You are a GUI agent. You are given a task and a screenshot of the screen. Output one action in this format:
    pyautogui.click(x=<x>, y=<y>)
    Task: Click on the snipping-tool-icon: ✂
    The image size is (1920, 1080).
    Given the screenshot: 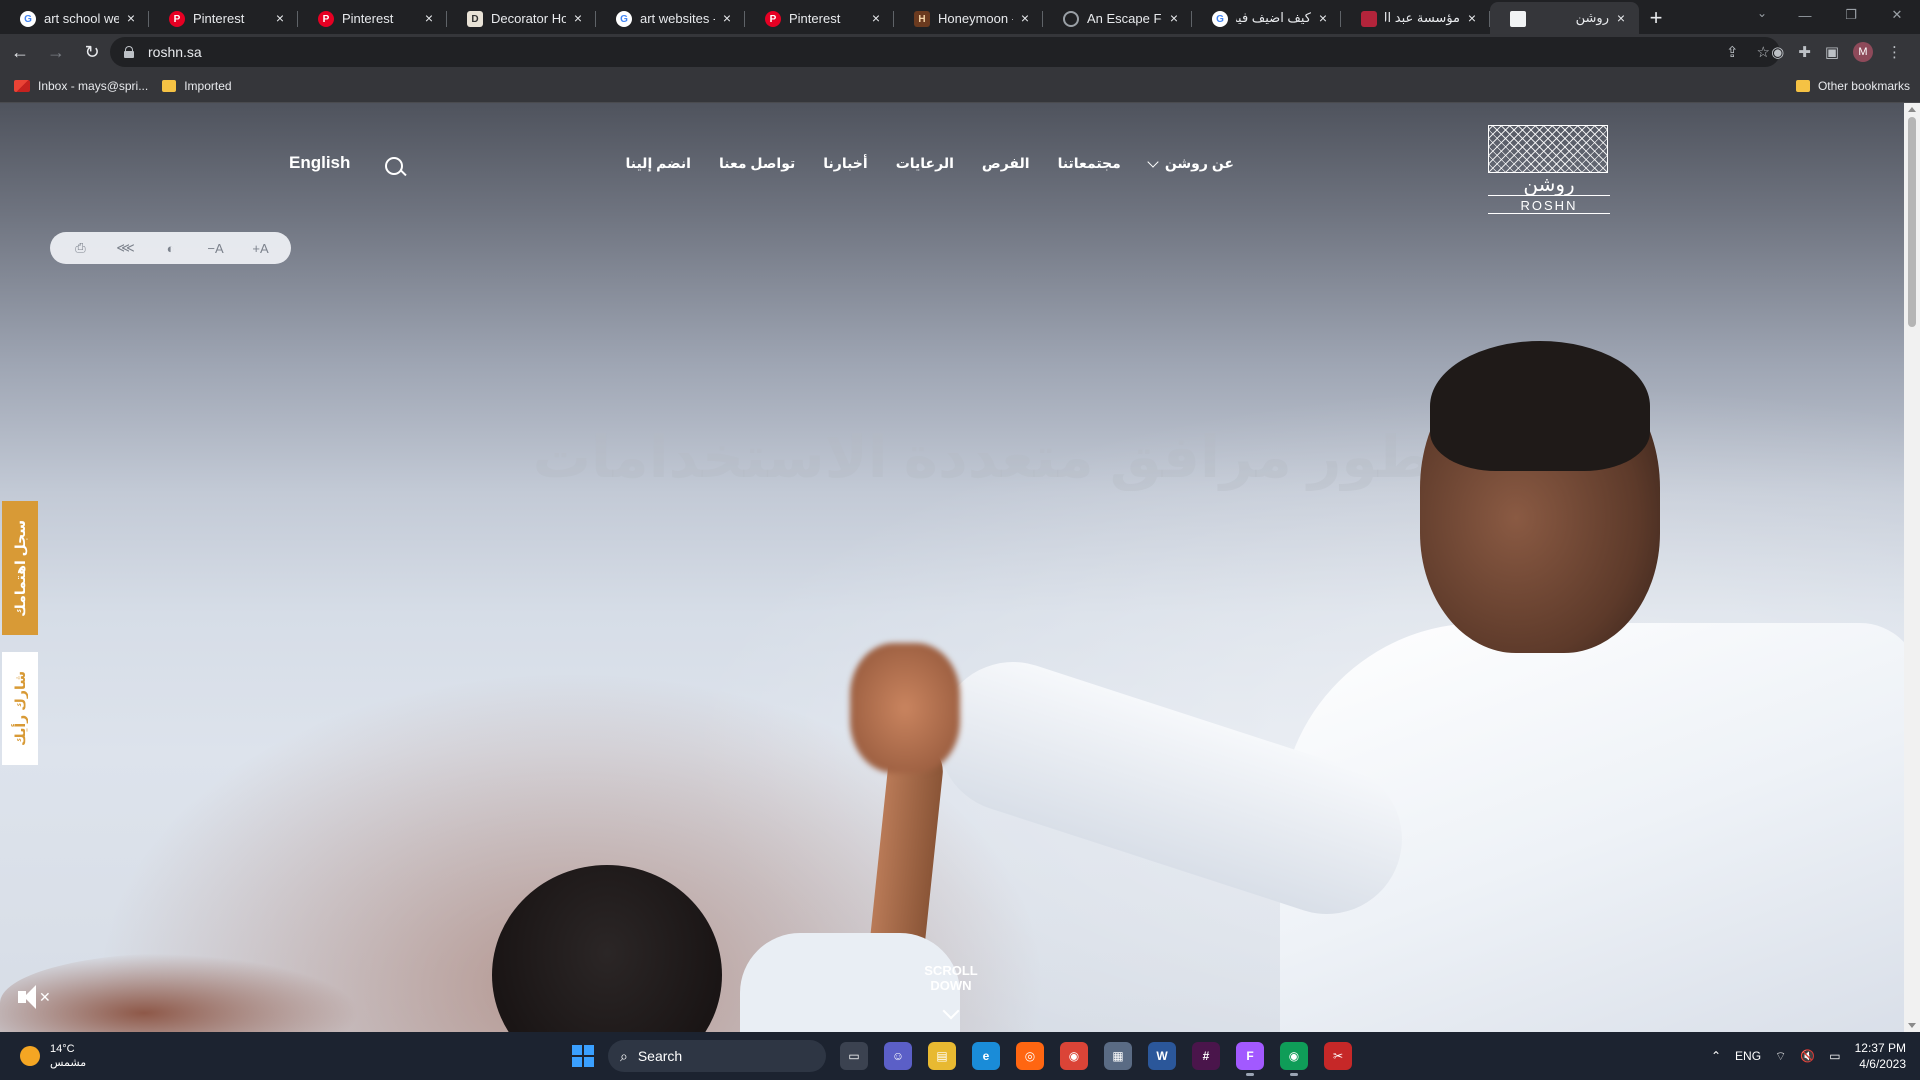 What is the action you would take?
    pyautogui.click(x=1338, y=1056)
    